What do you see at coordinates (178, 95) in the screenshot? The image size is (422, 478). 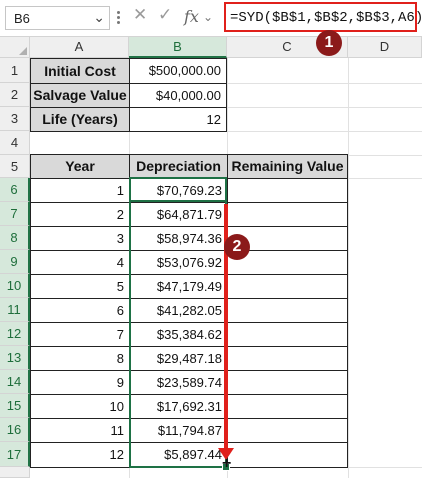 I see `value-salvage-value: $40,000.00` at bounding box center [178, 95].